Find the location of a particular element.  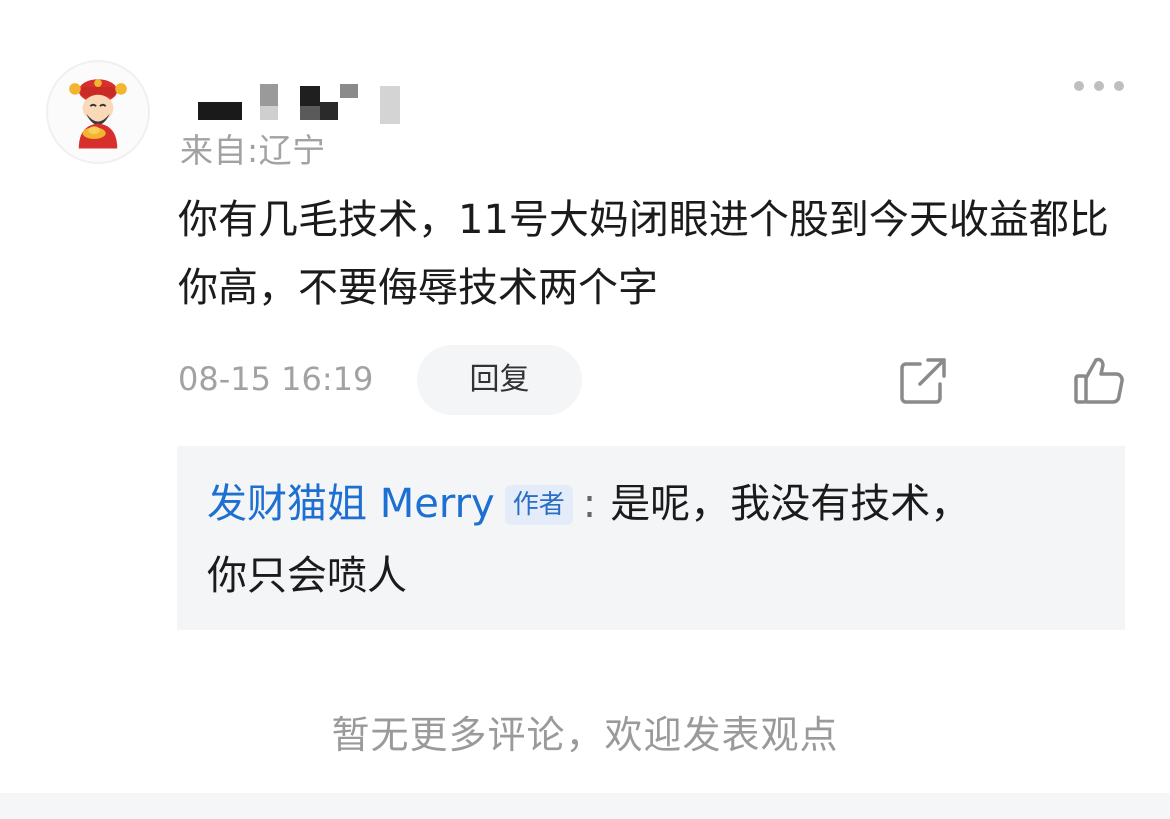

bottom-divider is located at coordinates (585, 806).